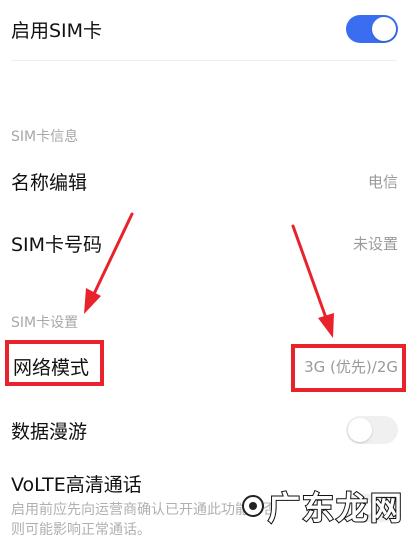 This screenshot has width=408, height=541. Describe the element at coordinates (375, 243) in the screenshot. I see `sim-number-value: 未设置` at that location.